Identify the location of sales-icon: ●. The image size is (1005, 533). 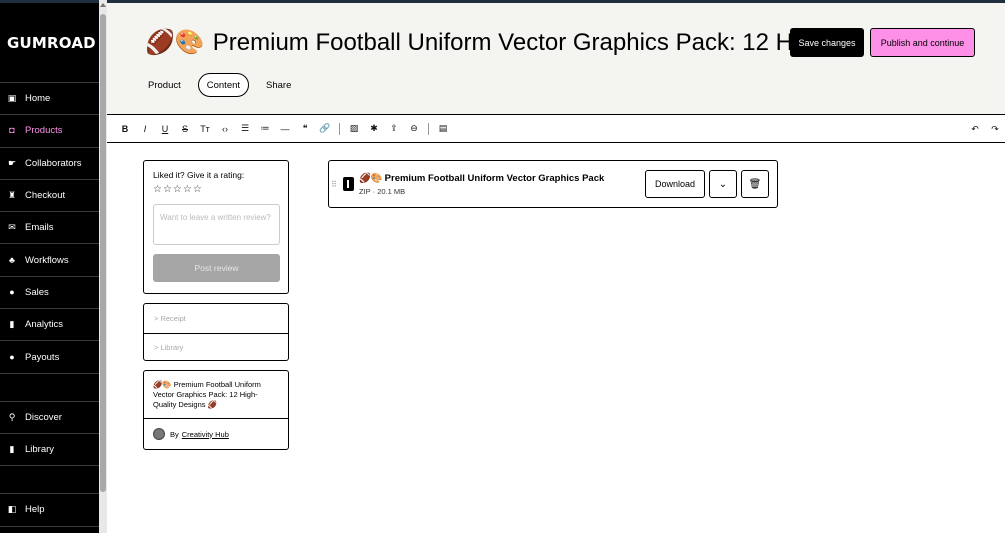
(12, 291).